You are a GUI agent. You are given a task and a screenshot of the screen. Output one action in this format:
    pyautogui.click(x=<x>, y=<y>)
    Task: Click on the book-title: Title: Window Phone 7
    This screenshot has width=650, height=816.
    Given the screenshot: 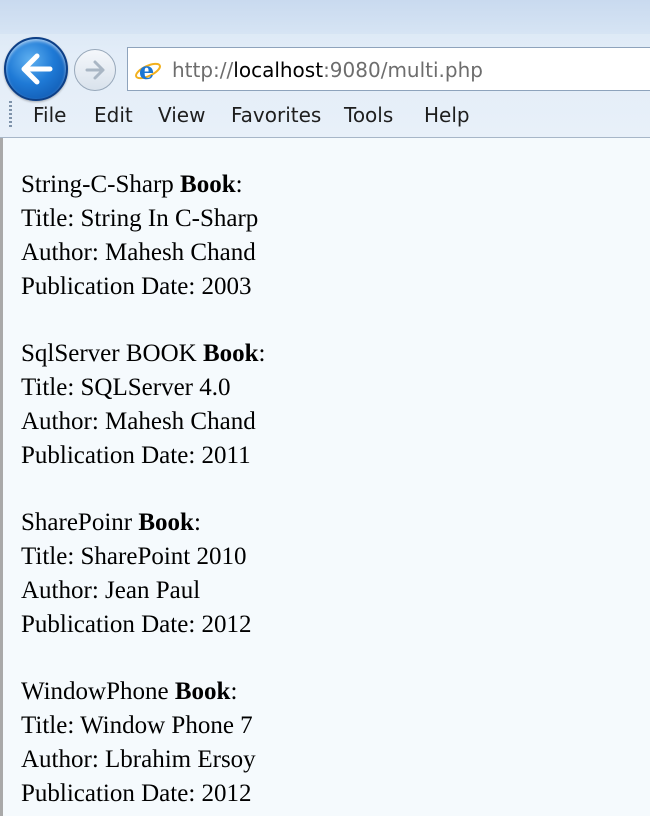 What is the action you would take?
    pyautogui.click(x=137, y=725)
    